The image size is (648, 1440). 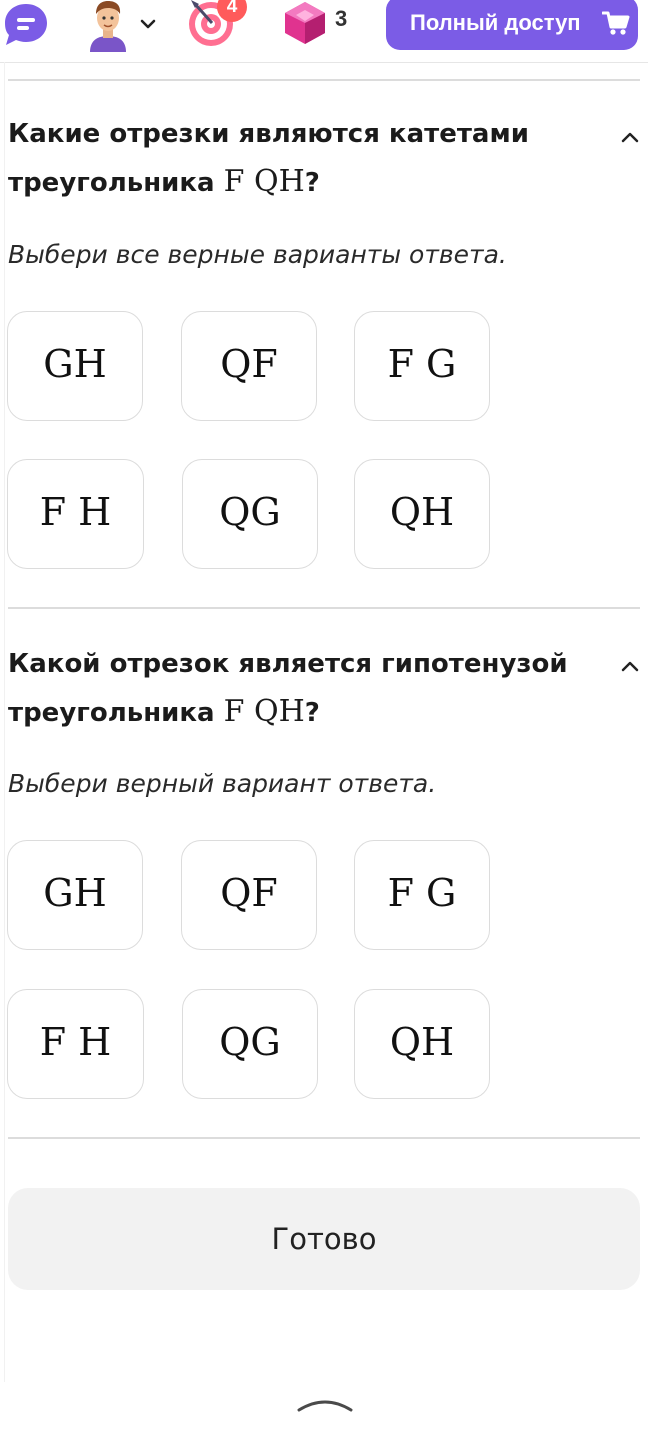 What do you see at coordinates (495, 22) in the screenshot?
I see `full-access-label: Полный доступ` at bounding box center [495, 22].